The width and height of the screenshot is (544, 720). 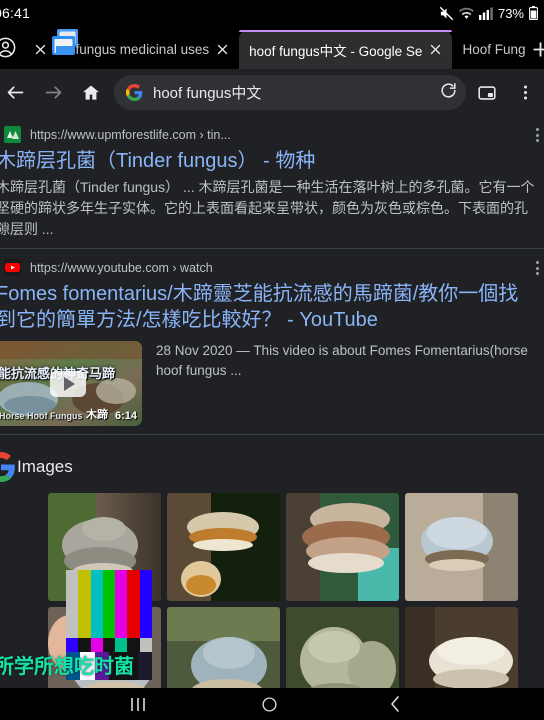 What do you see at coordinates (494, 49) in the screenshot?
I see `tab-title: Hoof Fung` at bounding box center [494, 49].